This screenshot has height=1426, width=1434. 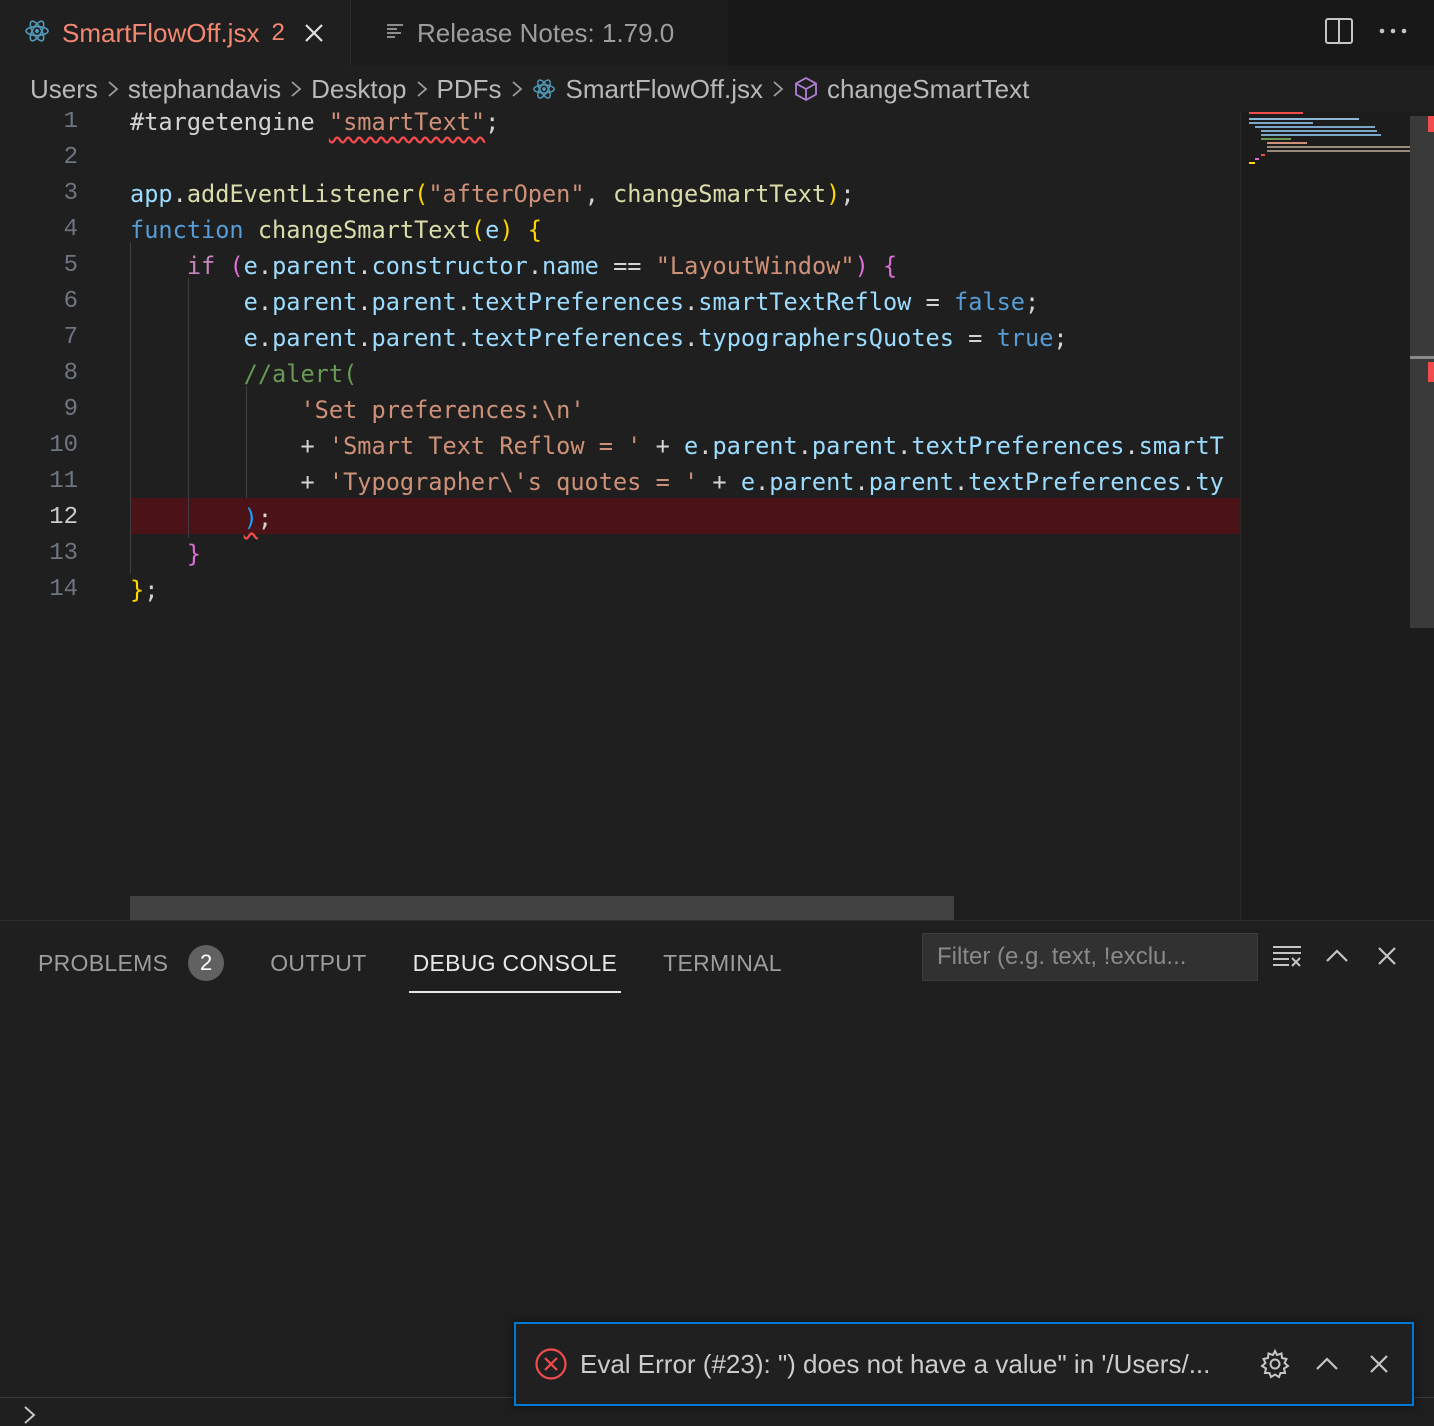 What do you see at coordinates (1422, 357) in the screenshot?
I see `scrollbar-cursor-marker` at bounding box center [1422, 357].